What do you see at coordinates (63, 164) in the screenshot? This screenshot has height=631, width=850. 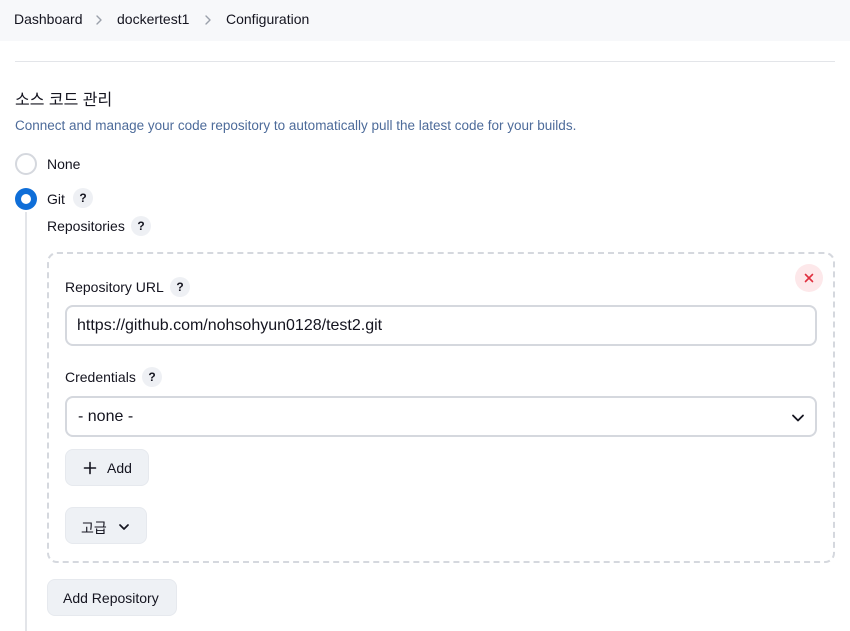 I see `radio-none-label: None` at bounding box center [63, 164].